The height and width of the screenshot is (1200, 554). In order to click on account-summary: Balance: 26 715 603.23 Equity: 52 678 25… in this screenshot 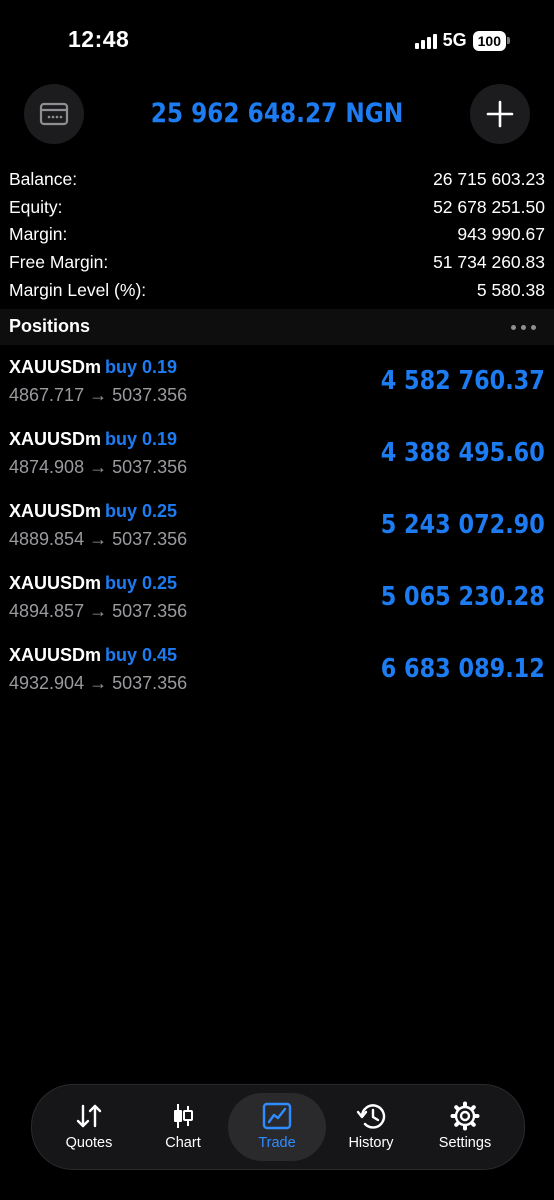, I will do `click(277, 235)`.